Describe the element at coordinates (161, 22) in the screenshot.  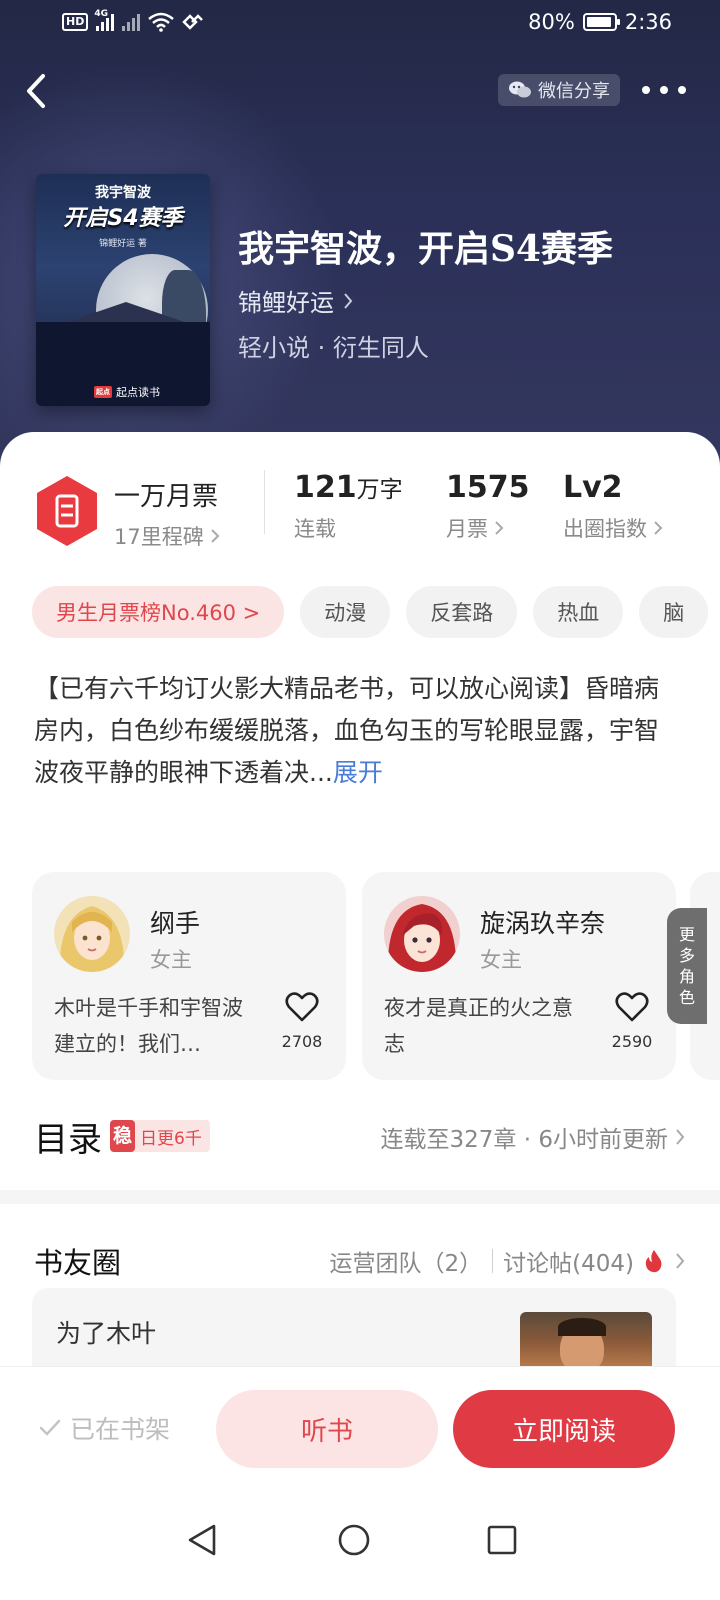
I see `wifi-icon` at that location.